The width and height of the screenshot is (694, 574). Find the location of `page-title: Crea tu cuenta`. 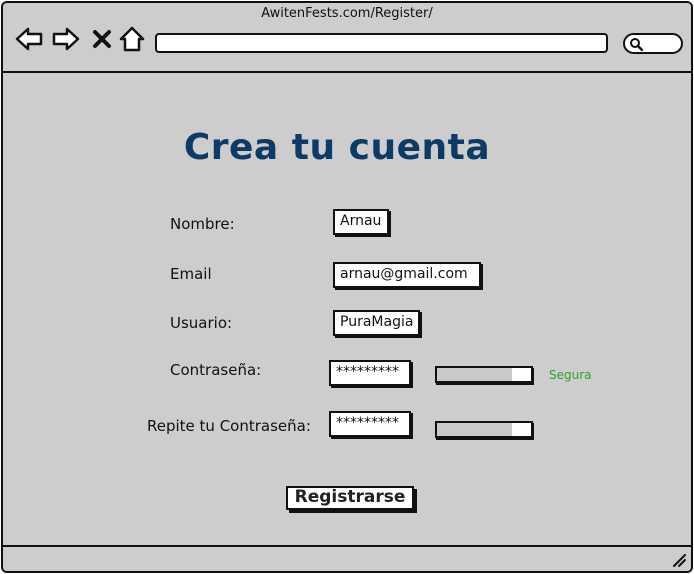

page-title: Crea tu cuenta is located at coordinates (337, 147).